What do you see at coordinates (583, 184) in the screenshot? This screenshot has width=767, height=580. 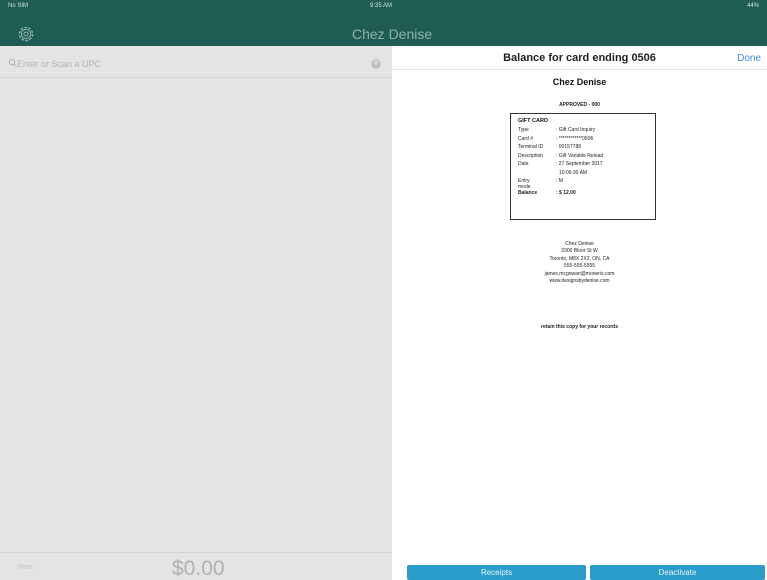 I see `receipt-row: Entry mode : M` at bounding box center [583, 184].